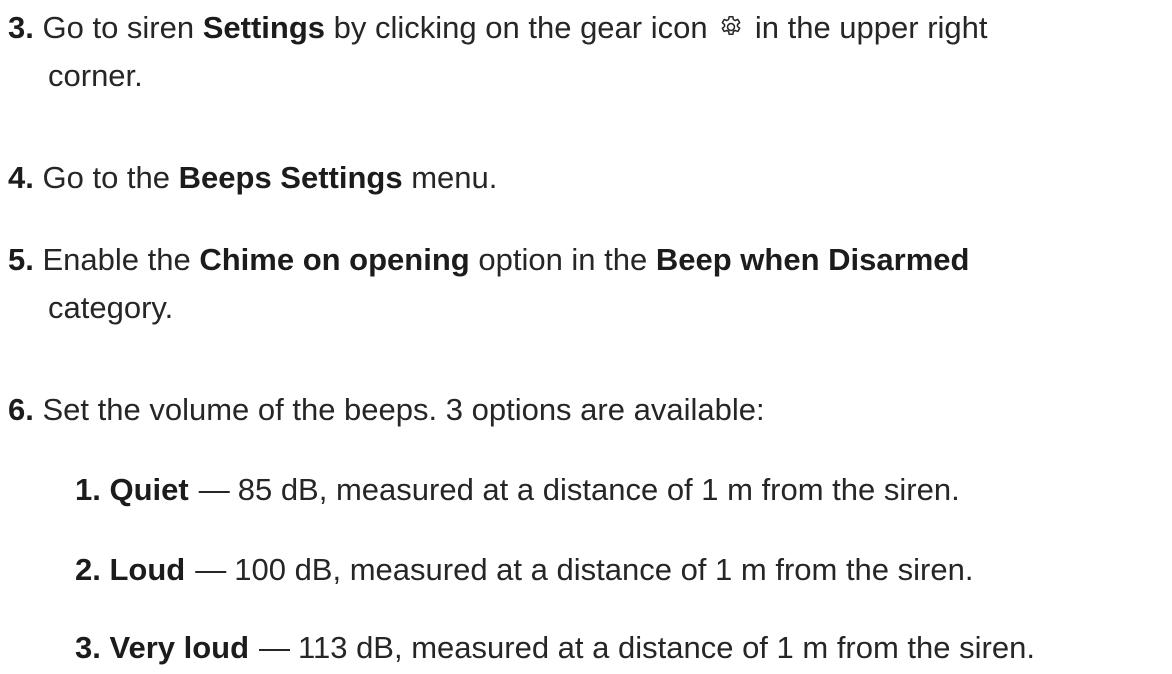 The width and height of the screenshot is (1172, 674). I want to click on gear-icon, so click(731, 21).